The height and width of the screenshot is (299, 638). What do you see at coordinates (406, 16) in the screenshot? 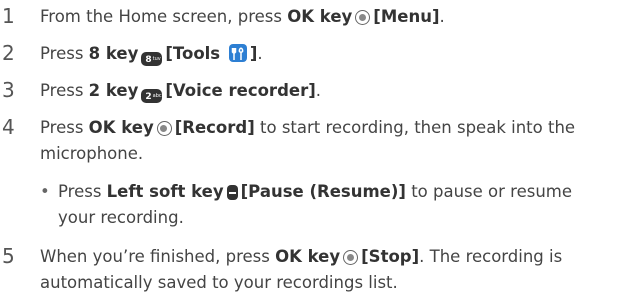
I see `menu-label: [Menu]` at bounding box center [406, 16].